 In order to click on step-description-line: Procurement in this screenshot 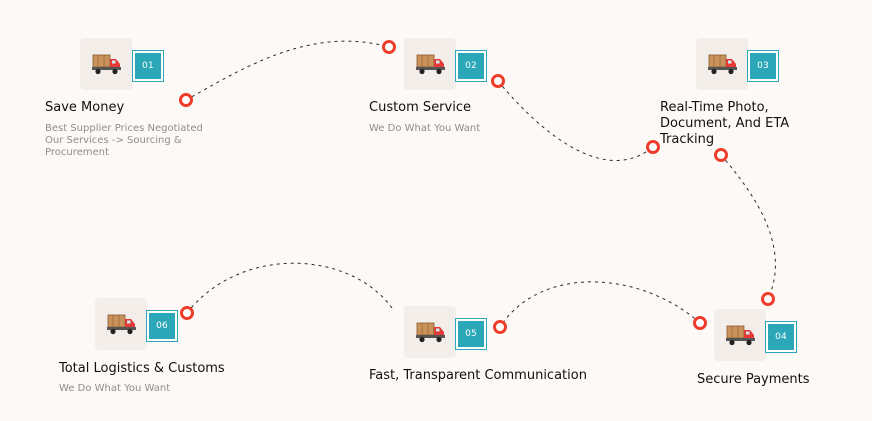, I will do `click(77, 152)`.